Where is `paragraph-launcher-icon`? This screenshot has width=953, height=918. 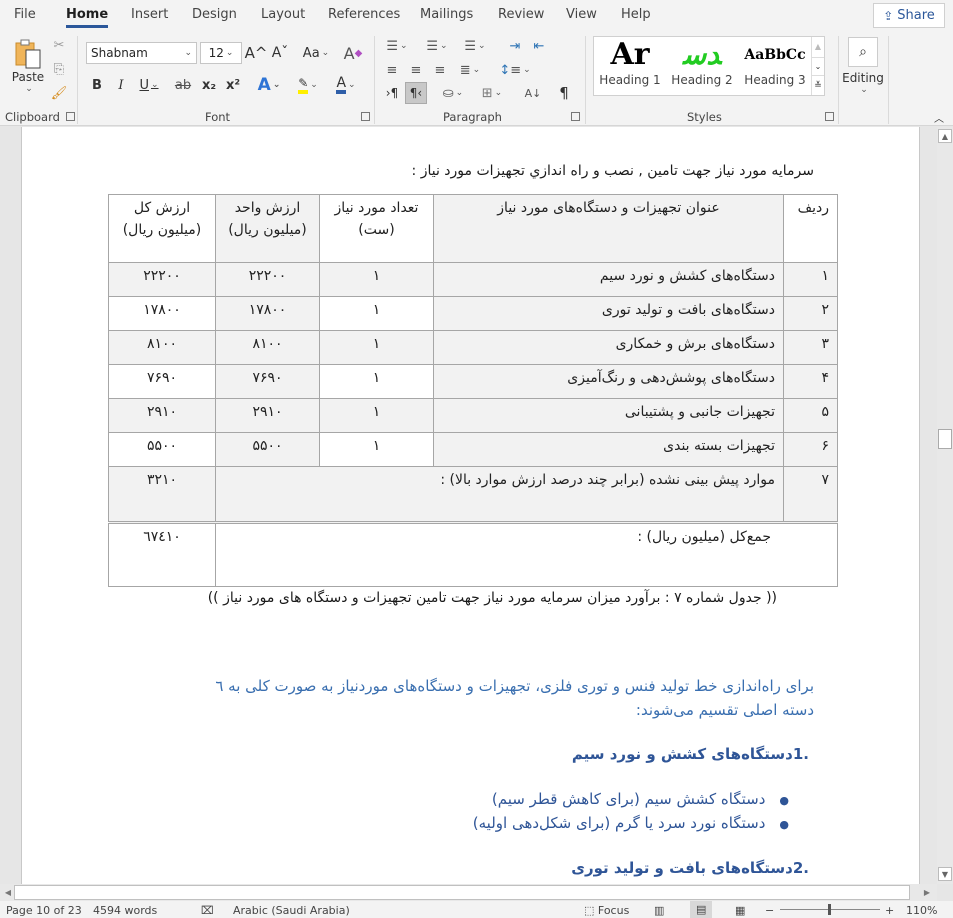
paragraph-launcher-icon is located at coordinates (575, 116).